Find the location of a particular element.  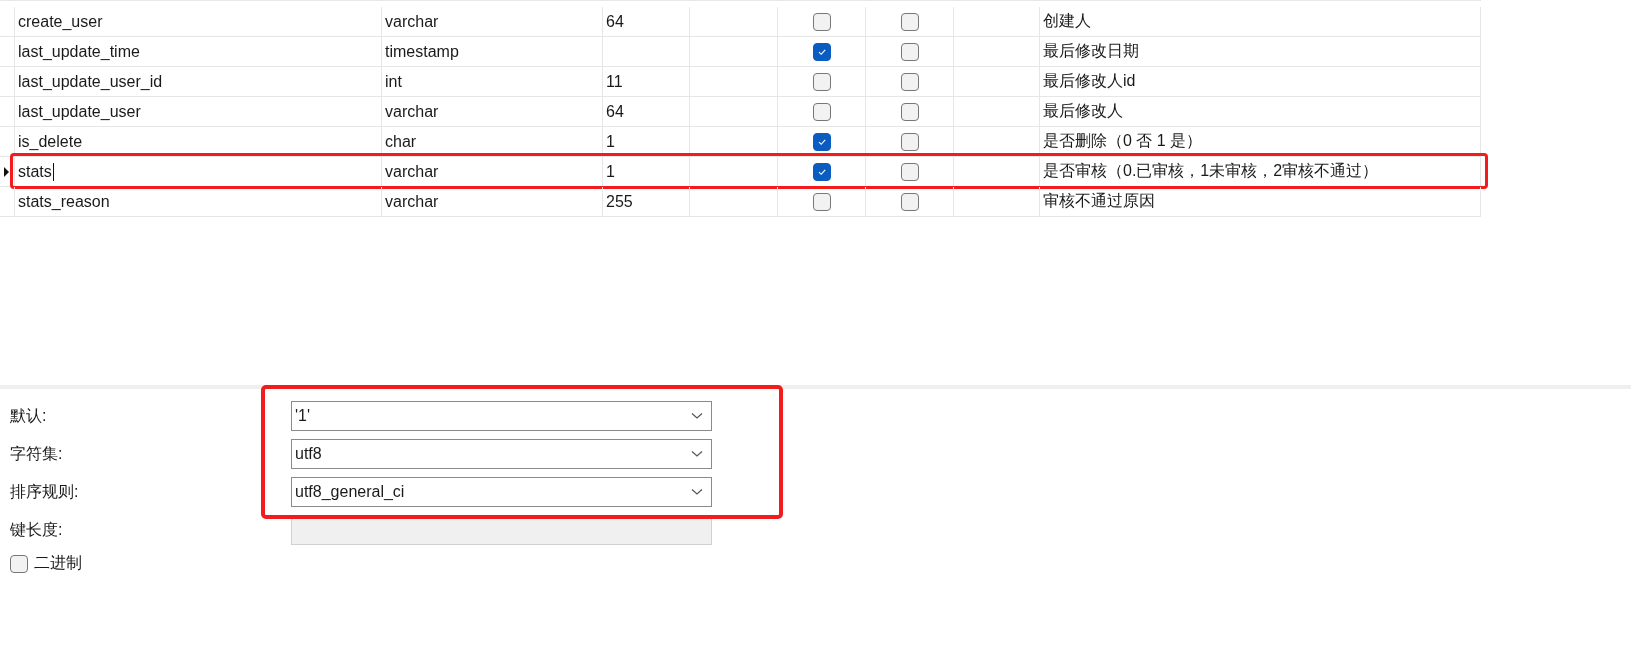

table-cell-text: 是否审核（0.已审核，1未审核，2审核不通过） is located at coordinates (1211, 171).